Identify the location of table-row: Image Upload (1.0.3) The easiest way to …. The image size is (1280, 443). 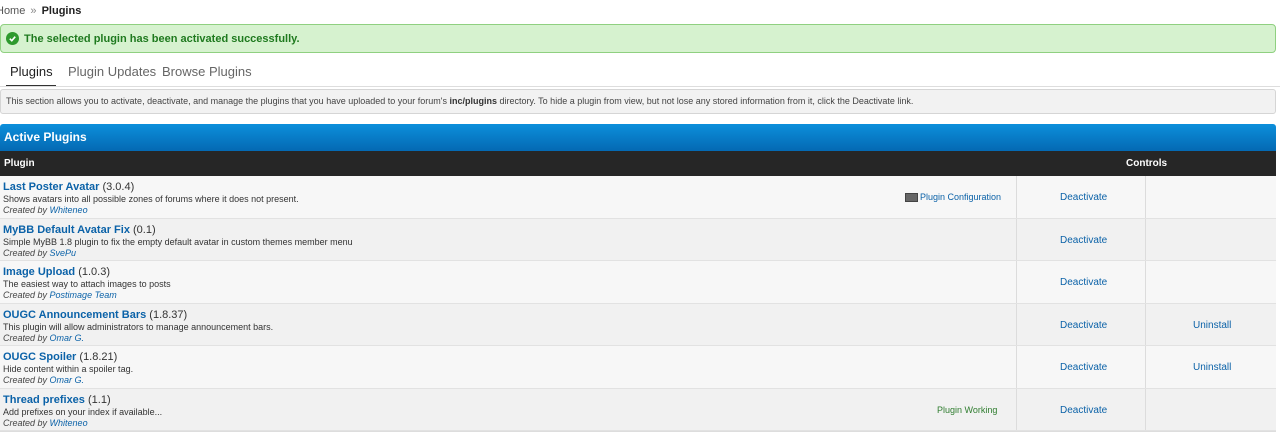
(638, 282).